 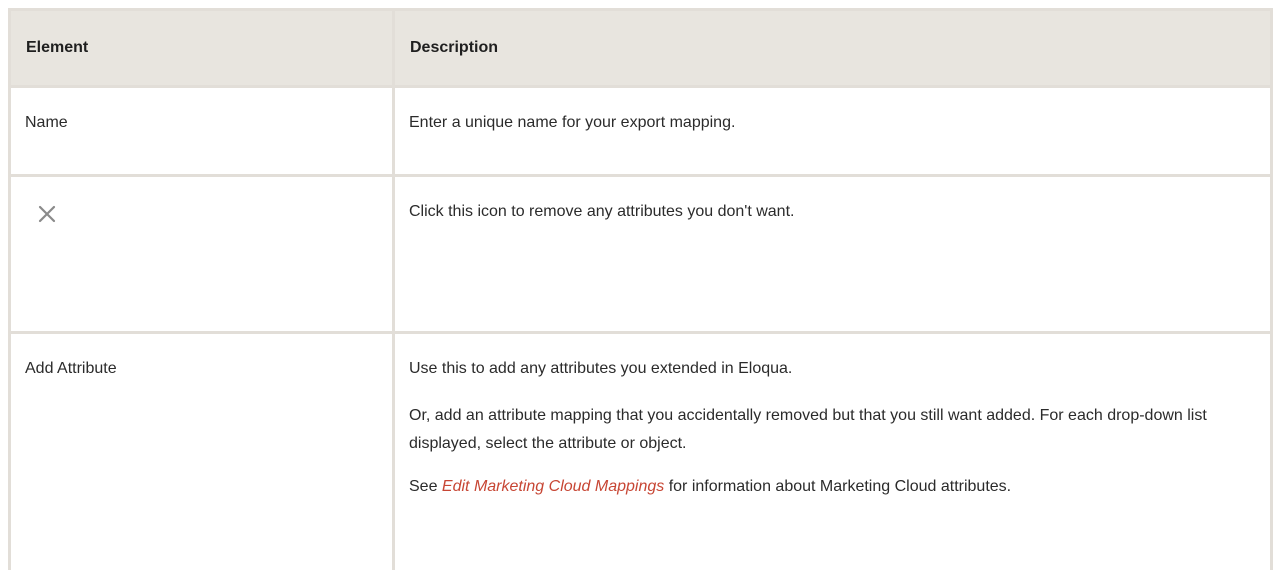 I want to click on element-cell-add-attribute: Add Attribute, so click(x=201, y=450).